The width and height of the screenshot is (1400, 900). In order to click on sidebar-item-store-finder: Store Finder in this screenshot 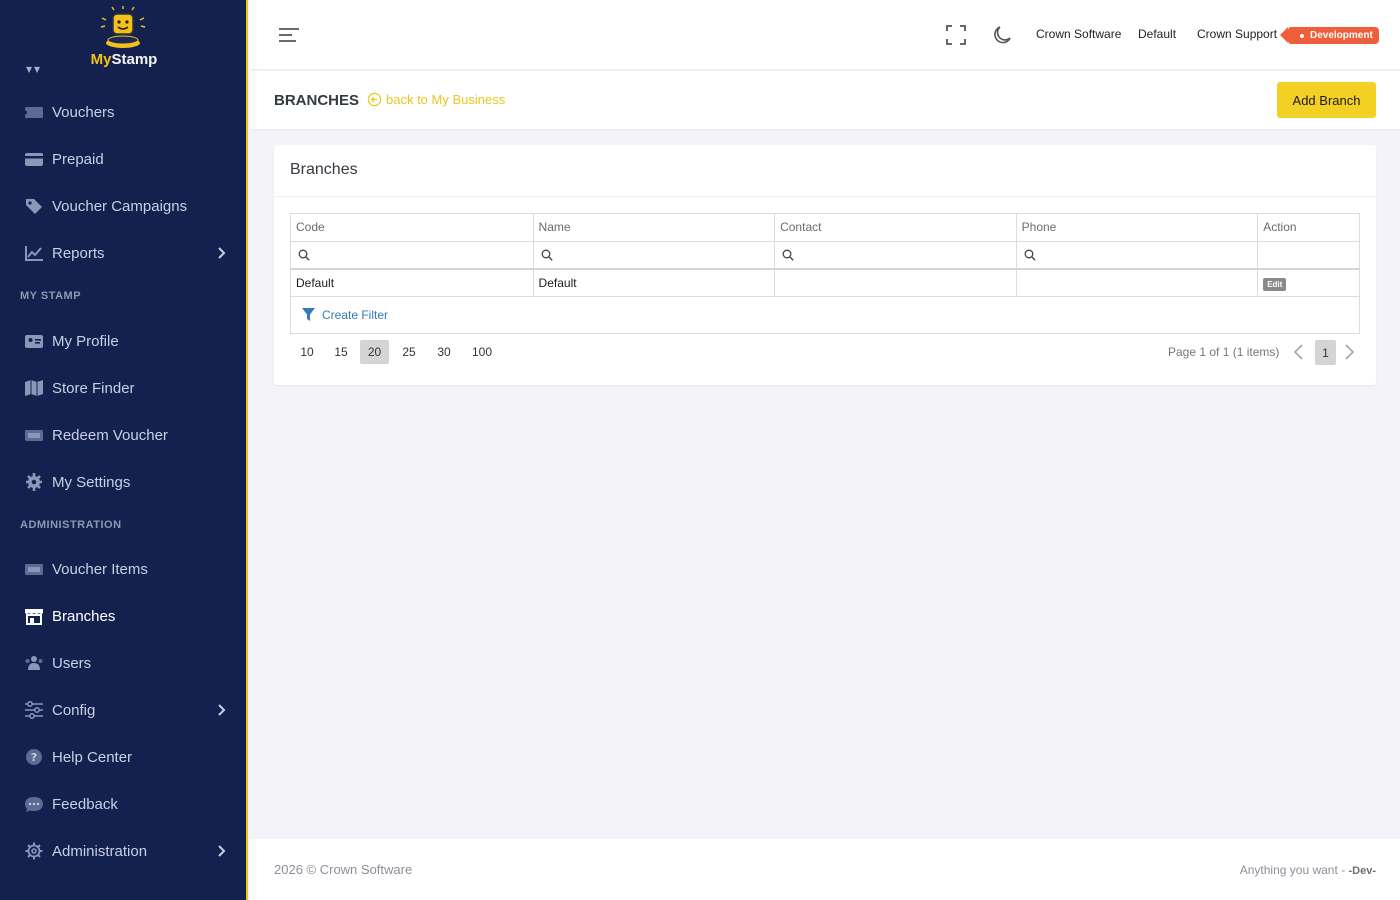, I will do `click(123, 388)`.